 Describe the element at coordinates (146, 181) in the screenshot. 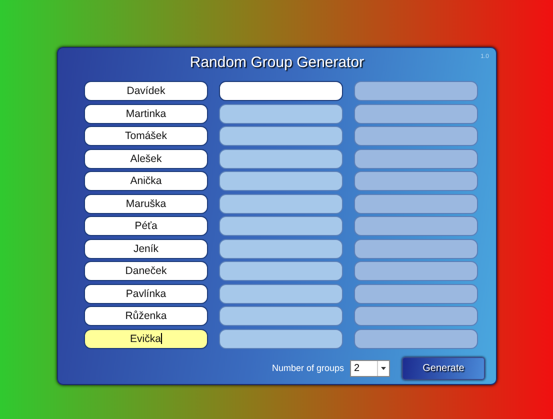

I see `name-field: Anička` at that location.